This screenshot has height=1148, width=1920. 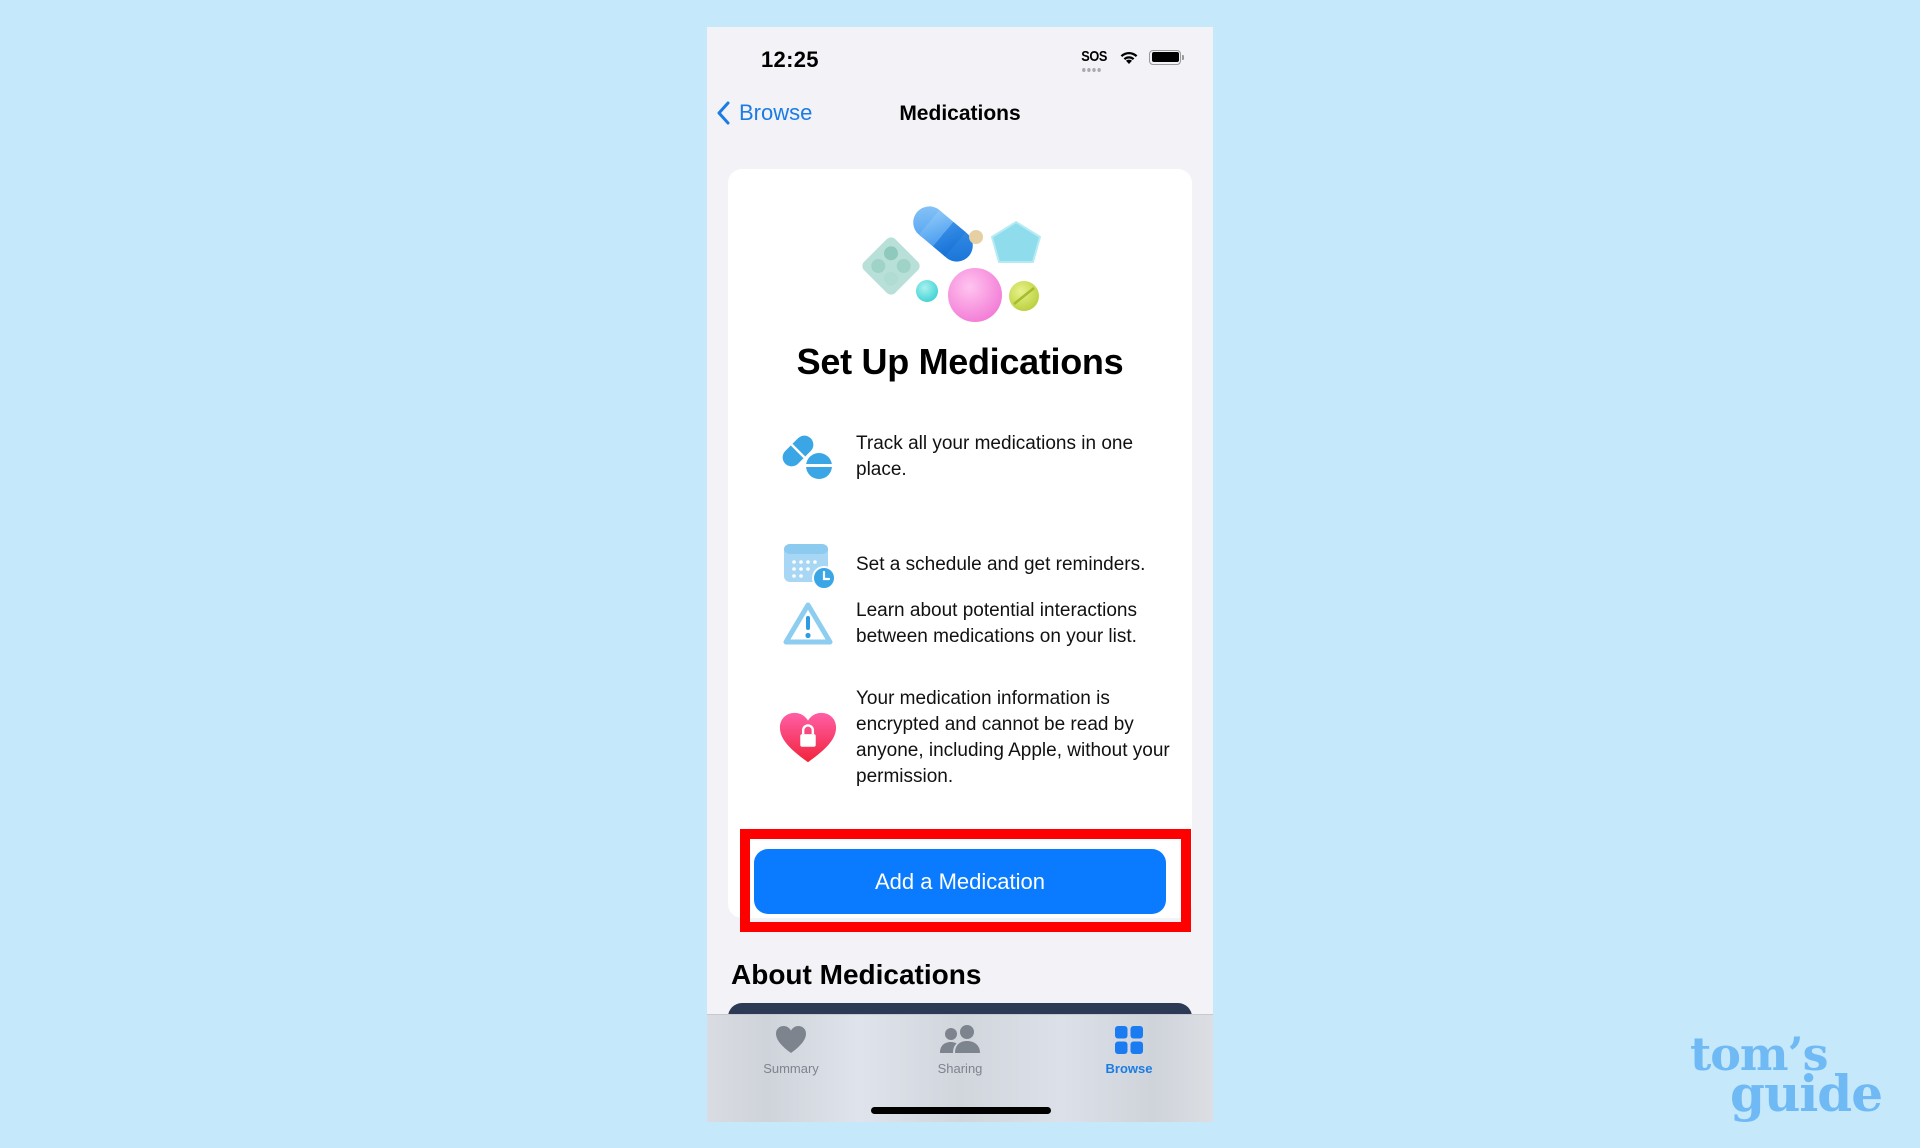 I want to click on sos-indicator: SOS, so click(x=1094, y=60).